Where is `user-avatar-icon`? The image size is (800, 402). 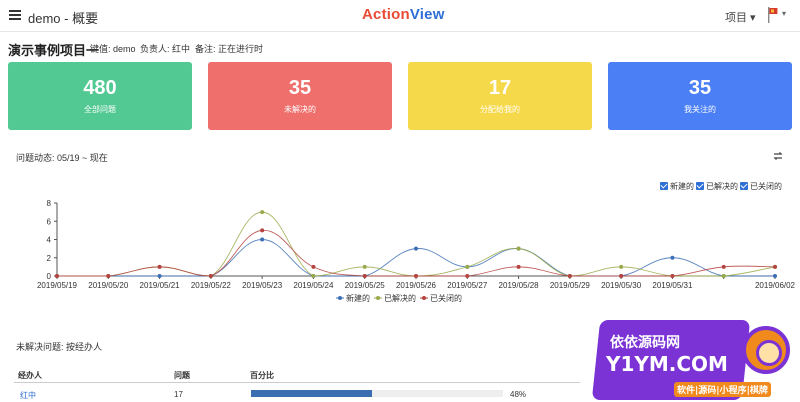 user-avatar-icon is located at coordinates (773, 15).